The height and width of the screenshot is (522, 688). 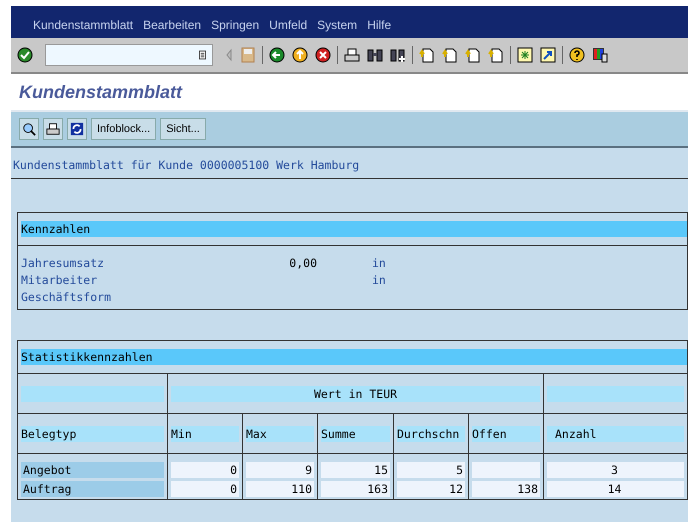 I want to click on shortcut-icon, so click(x=548, y=55).